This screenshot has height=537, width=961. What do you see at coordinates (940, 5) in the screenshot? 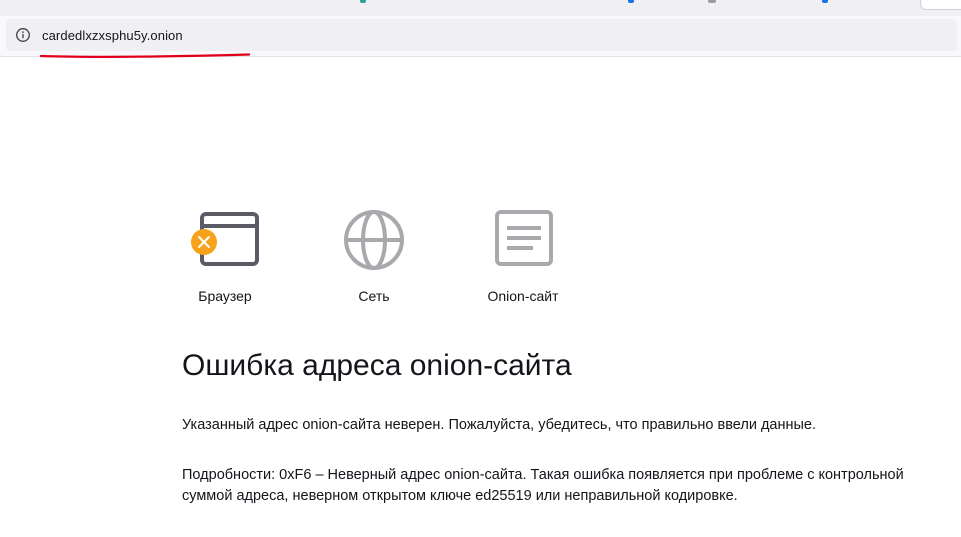
I see `tab-edge` at bounding box center [940, 5].